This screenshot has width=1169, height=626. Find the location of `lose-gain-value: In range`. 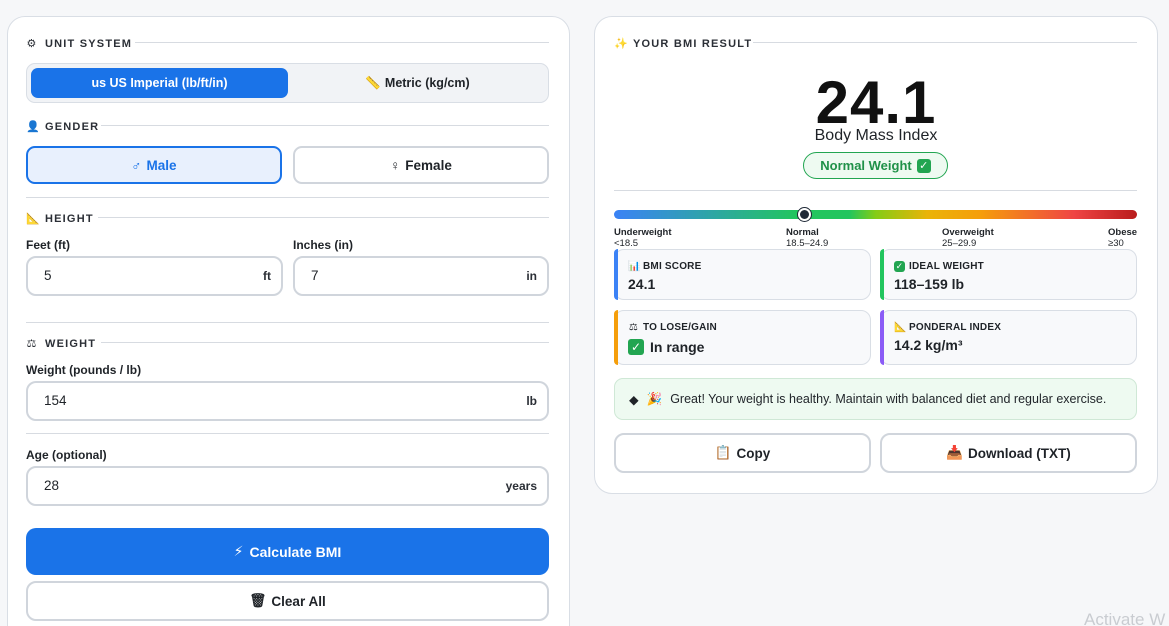

lose-gain-value: In range is located at coordinates (677, 347).